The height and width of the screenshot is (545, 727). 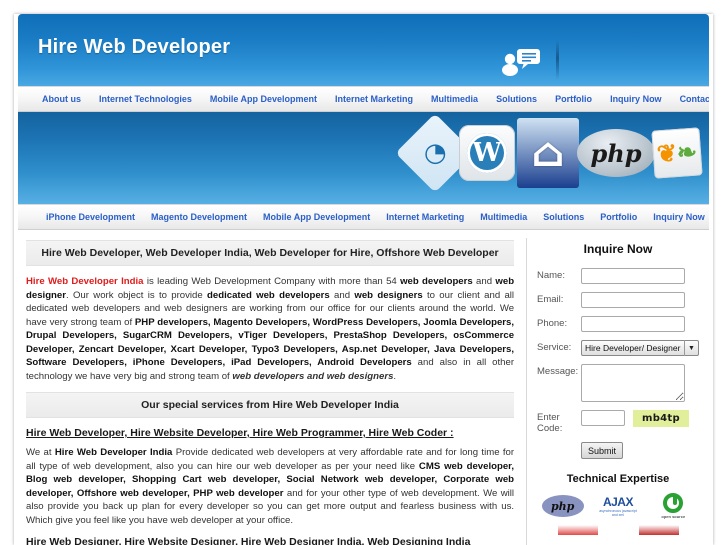 I want to click on page-title: Hire Web Developer, so click(x=134, y=47).